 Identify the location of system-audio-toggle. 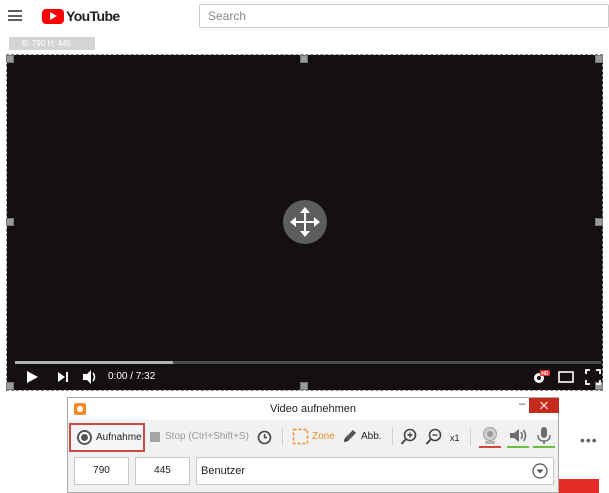
(518, 437).